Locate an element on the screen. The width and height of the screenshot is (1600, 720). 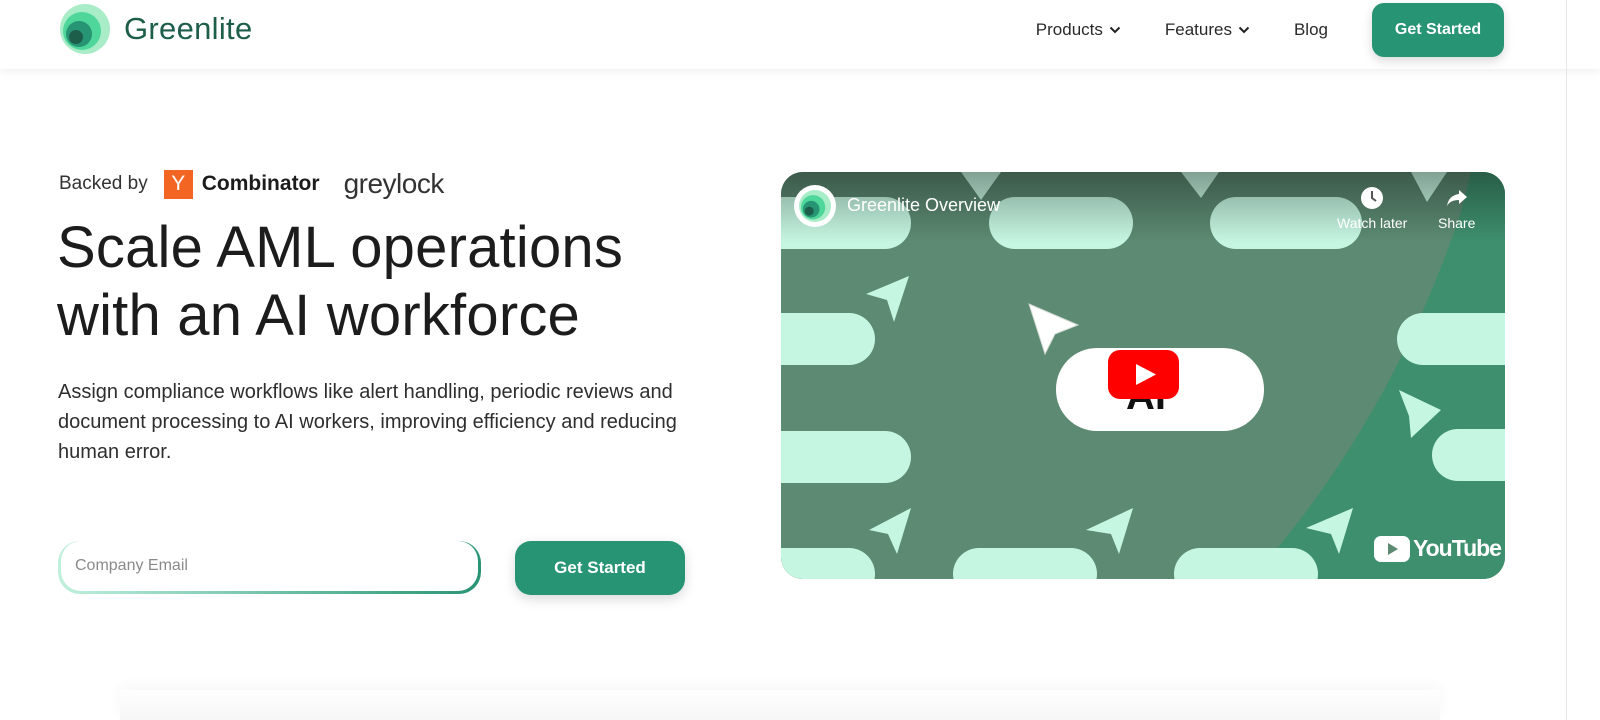
clock-icon is located at coordinates (1372, 198).